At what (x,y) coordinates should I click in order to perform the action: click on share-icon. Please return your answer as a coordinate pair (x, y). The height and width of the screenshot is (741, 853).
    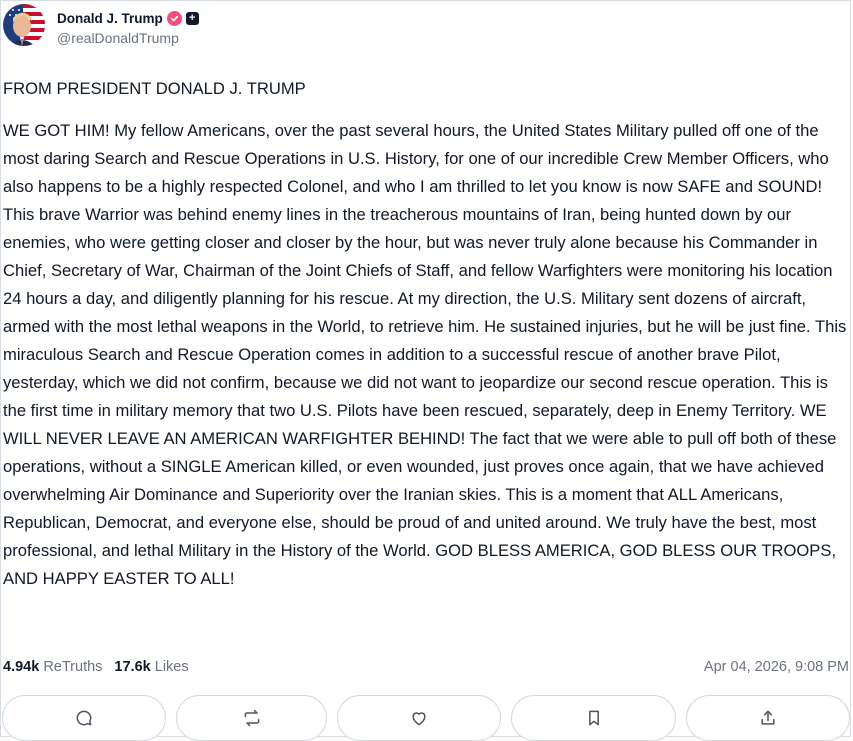
    Looking at the image, I should click on (768, 717).